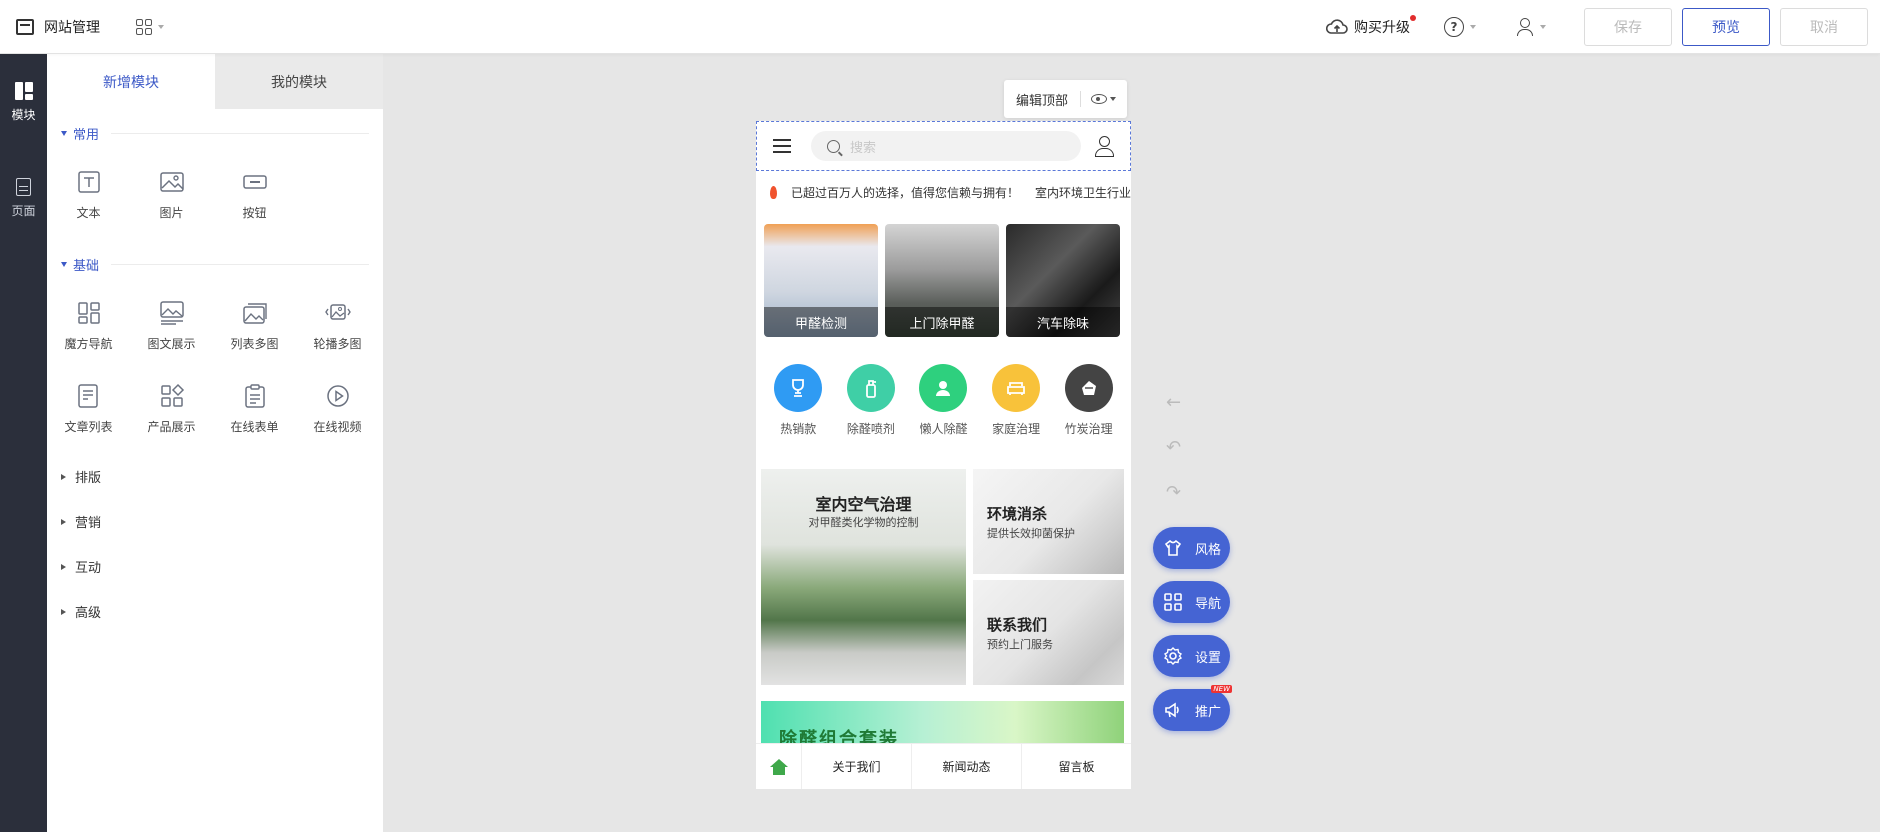 The width and height of the screenshot is (1880, 832). I want to click on basic-modules: 魔方导航 图文展示 列表多图 轮播多图 文章列表 产品展示 在线表单 在线视频, so click(215, 367).